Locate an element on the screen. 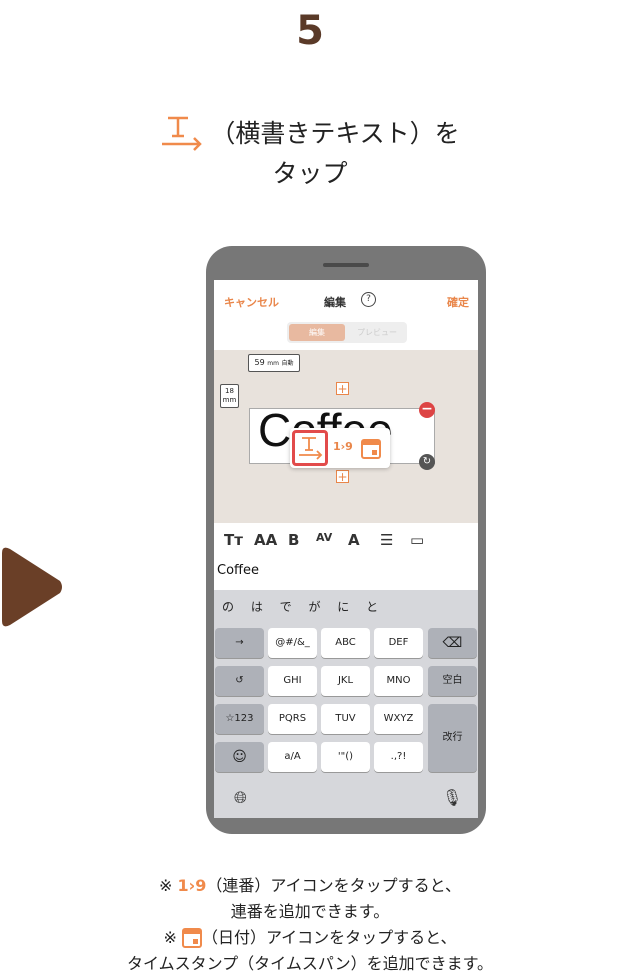 Image resolution: width=620 pixels, height=979 pixels. key-punct: .,?! is located at coordinates (398, 757).